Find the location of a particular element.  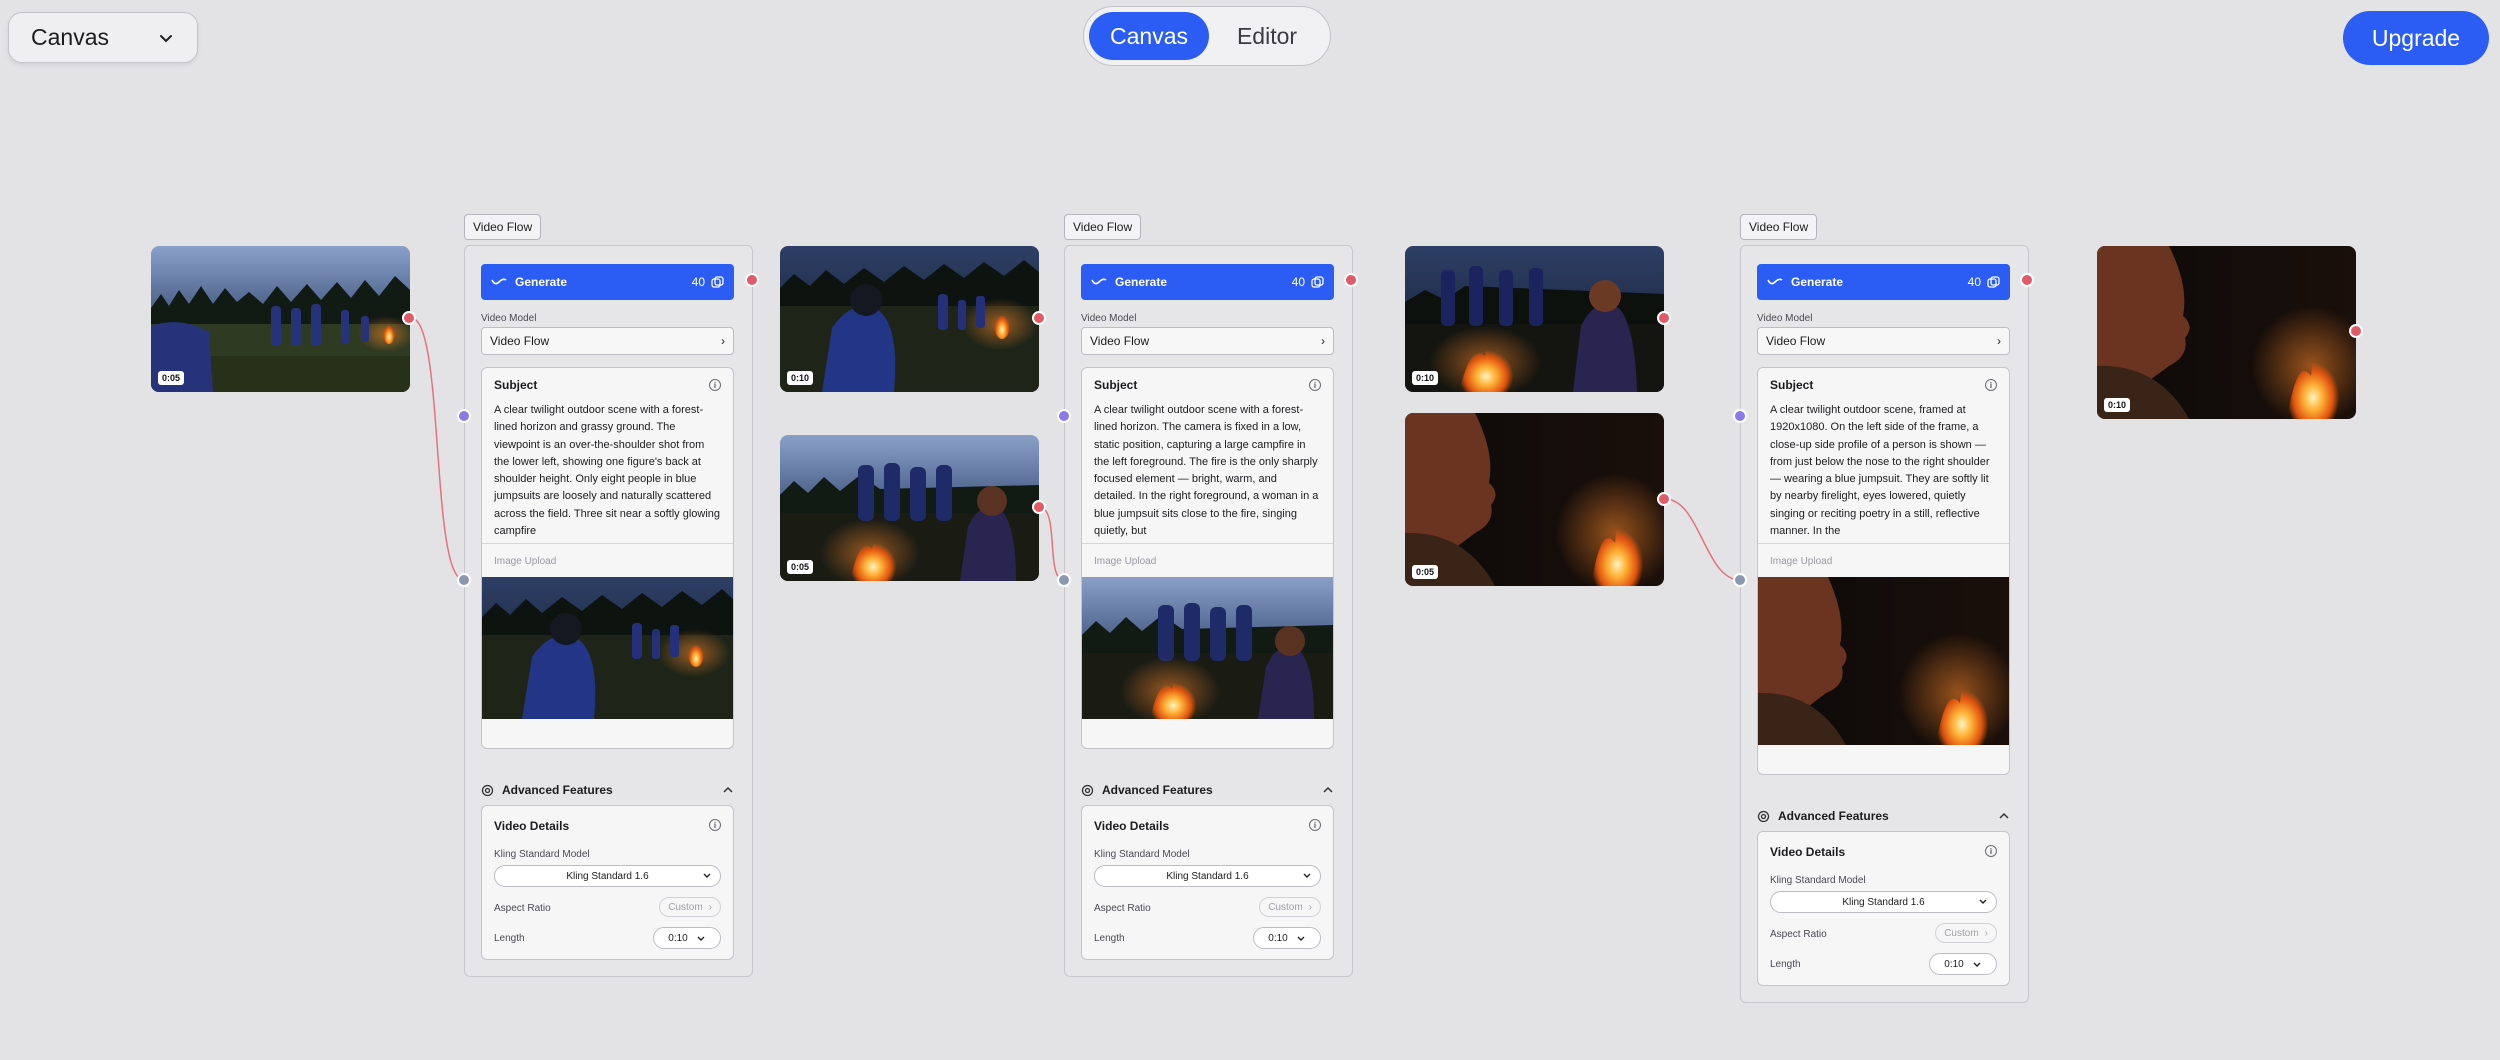

video-still-final-profile-image is located at coordinates (2226, 332).